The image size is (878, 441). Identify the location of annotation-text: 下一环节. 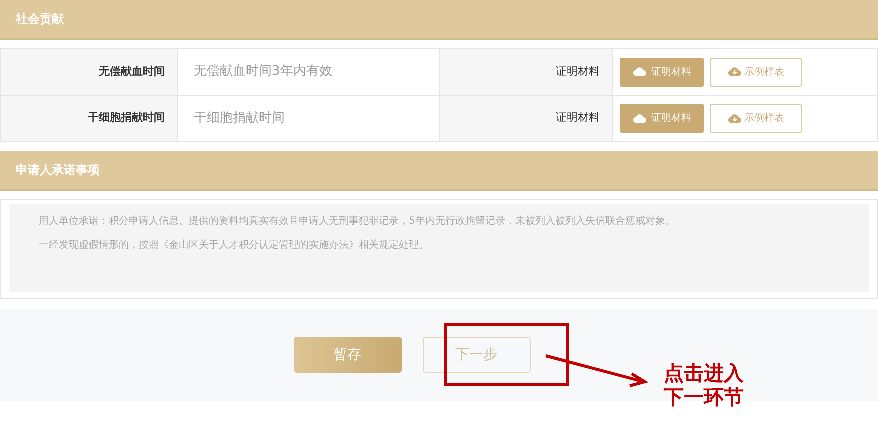
(704, 397).